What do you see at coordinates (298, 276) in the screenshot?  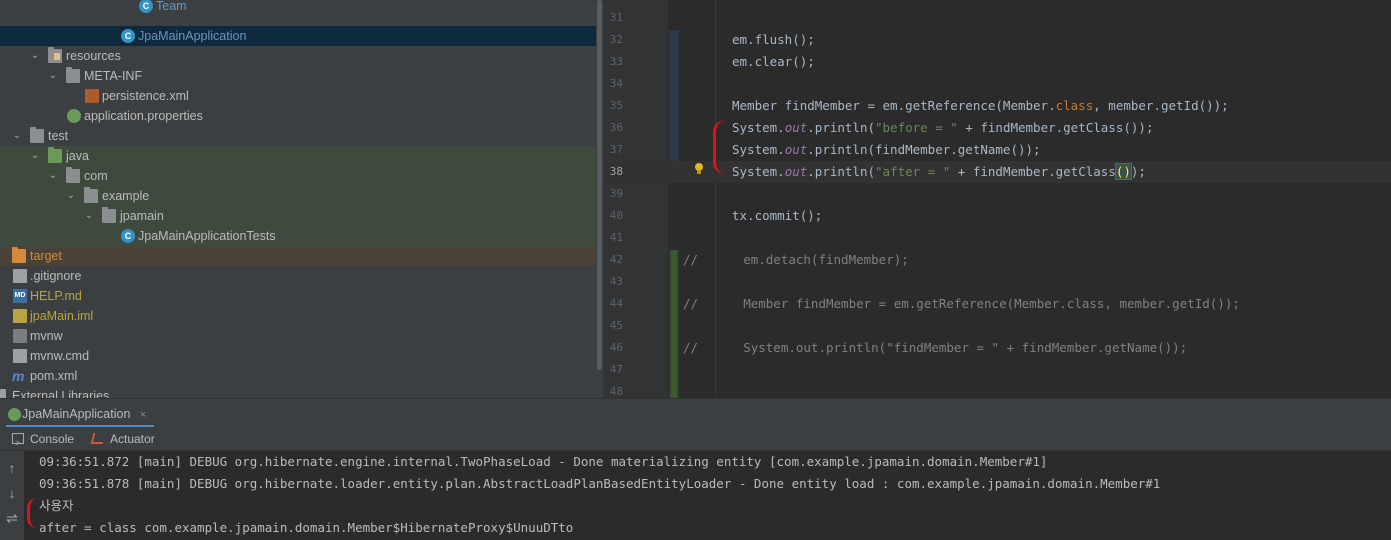 I see `tree-item-gitignore: .gitignore` at bounding box center [298, 276].